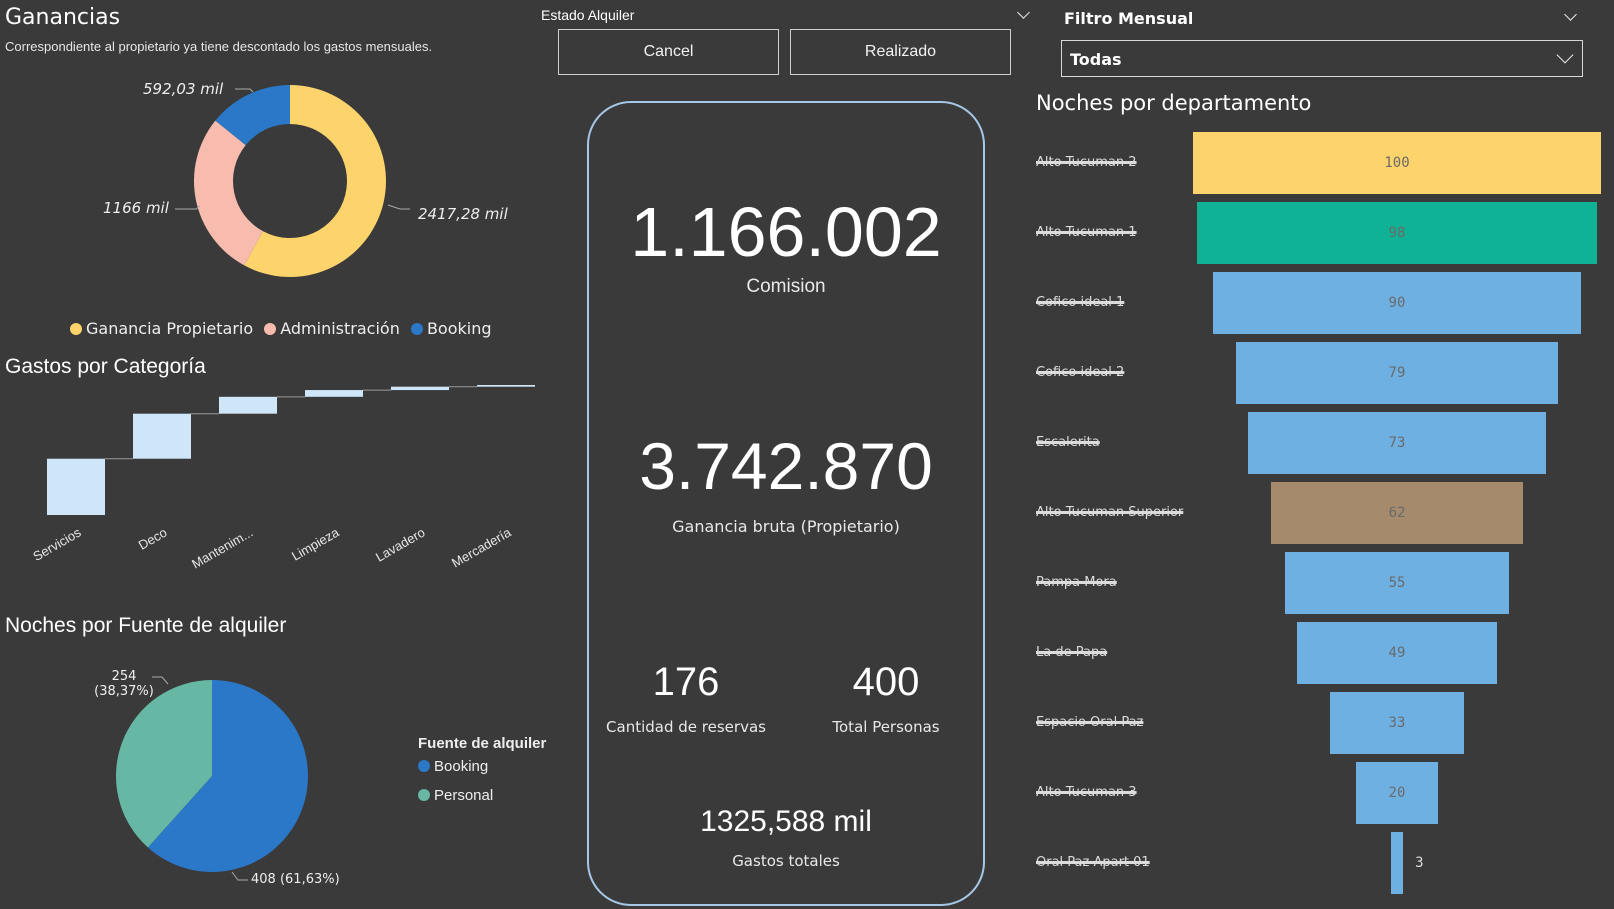 This screenshot has height=909, width=1614. What do you see at coordinates (1110, 512) in the screenshot?
I see `funnel-label-5: Alto Tucuman Superior` at bounding box center [1110, 512].